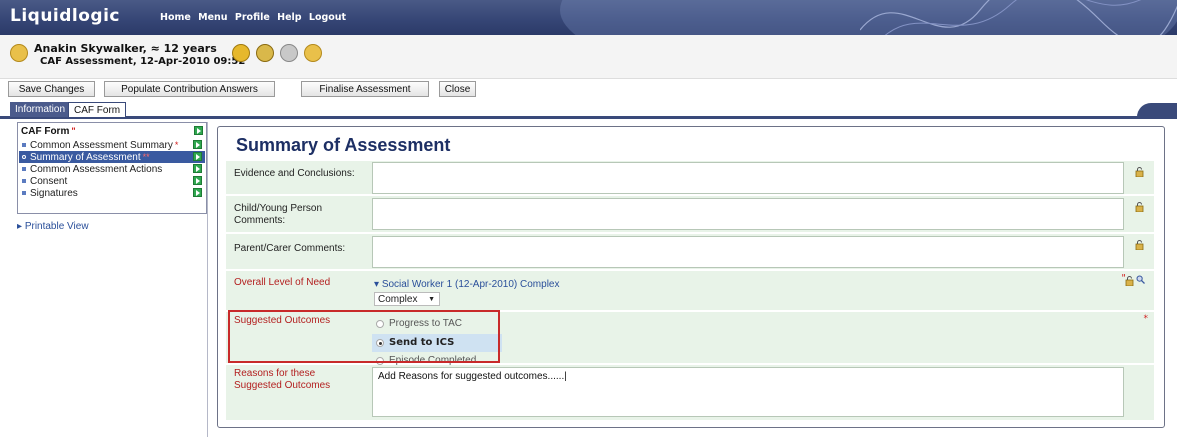 The image size is (1177, 437). Describe the element at coordinates (40, 109) in the screenshot. I see `tab-information: Information` at that location.